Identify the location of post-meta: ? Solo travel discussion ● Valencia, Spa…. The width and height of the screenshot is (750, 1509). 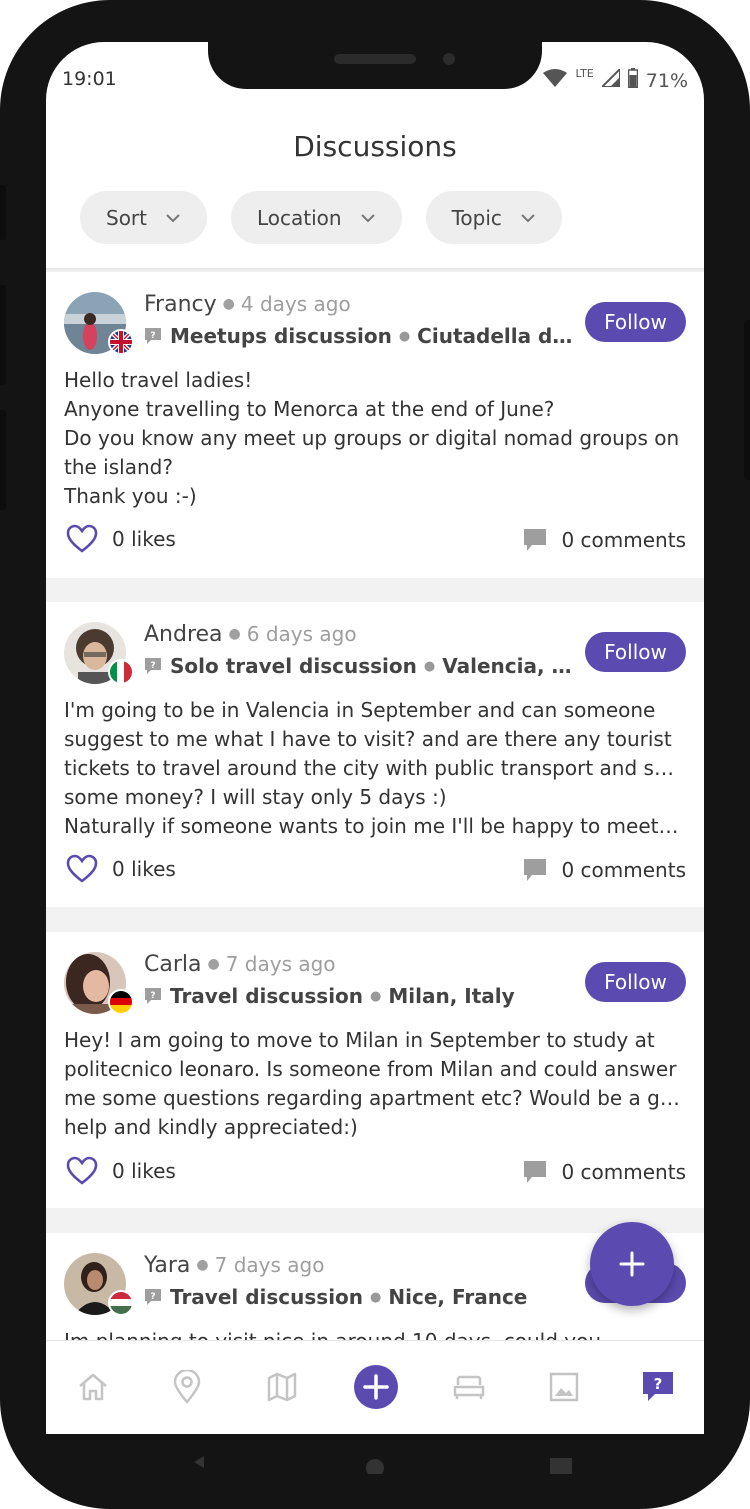
(359, 666).